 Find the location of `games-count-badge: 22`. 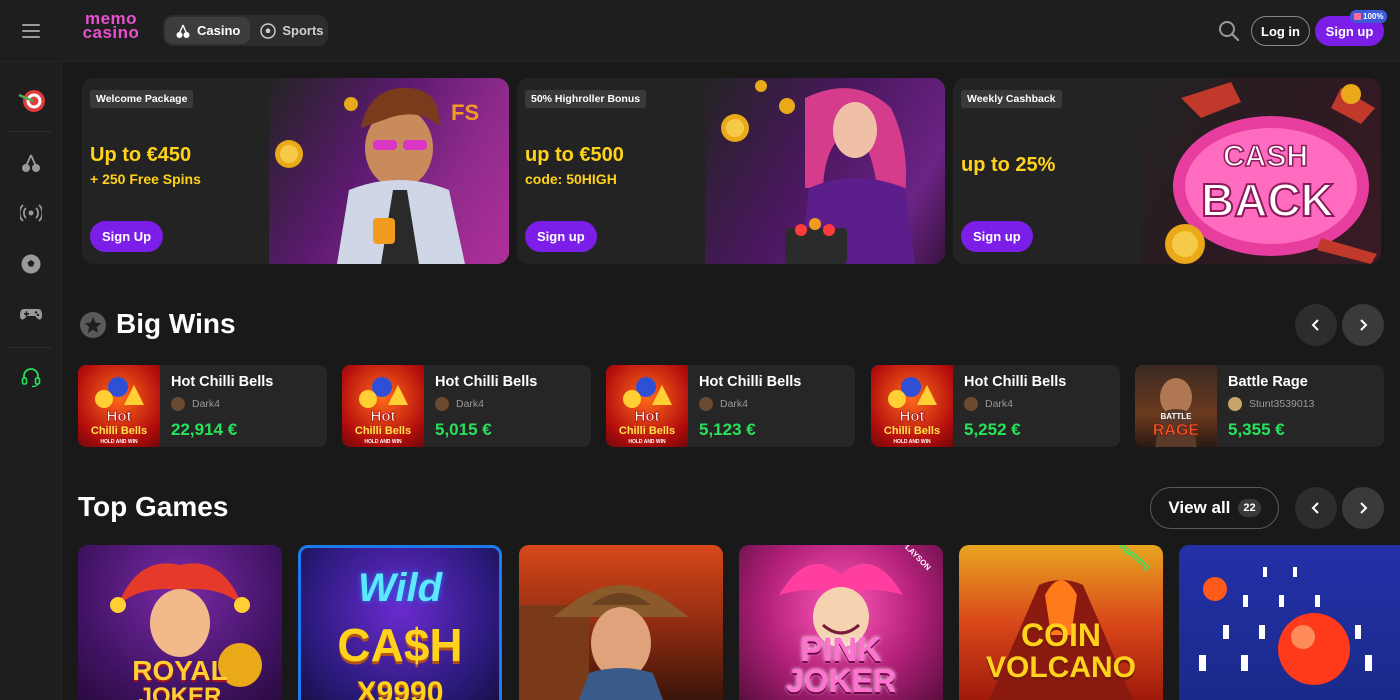

games-count-badge: 22 is located at coordinates (1249, 508).